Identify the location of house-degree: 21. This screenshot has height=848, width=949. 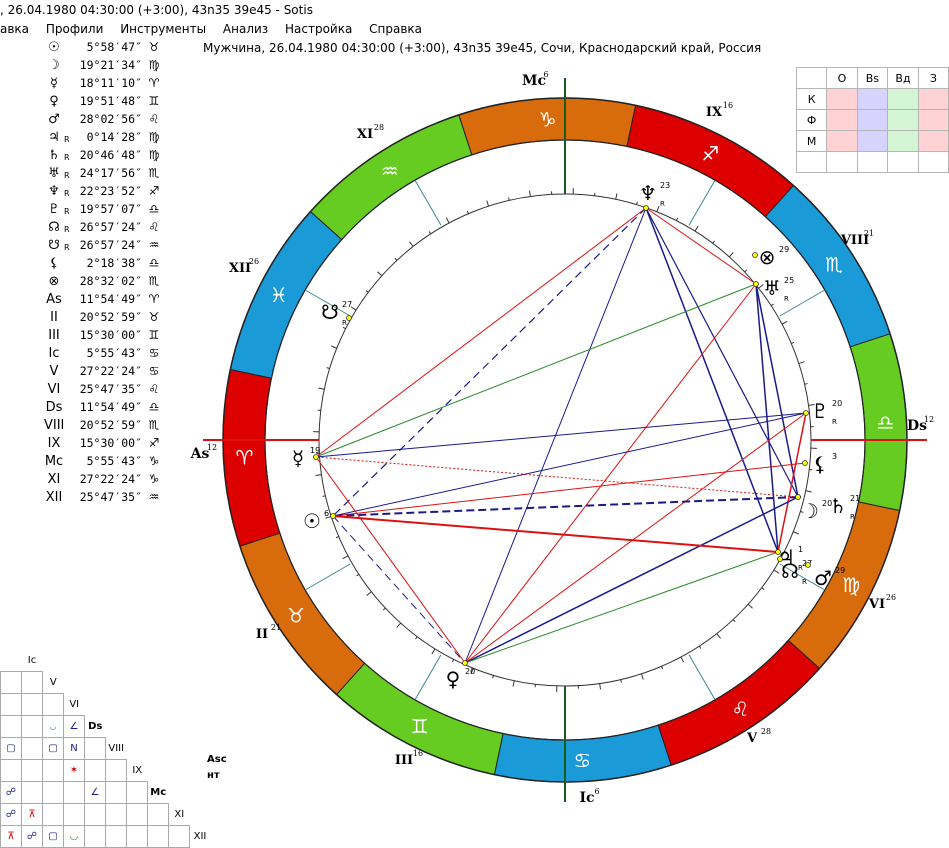
(869, 233).